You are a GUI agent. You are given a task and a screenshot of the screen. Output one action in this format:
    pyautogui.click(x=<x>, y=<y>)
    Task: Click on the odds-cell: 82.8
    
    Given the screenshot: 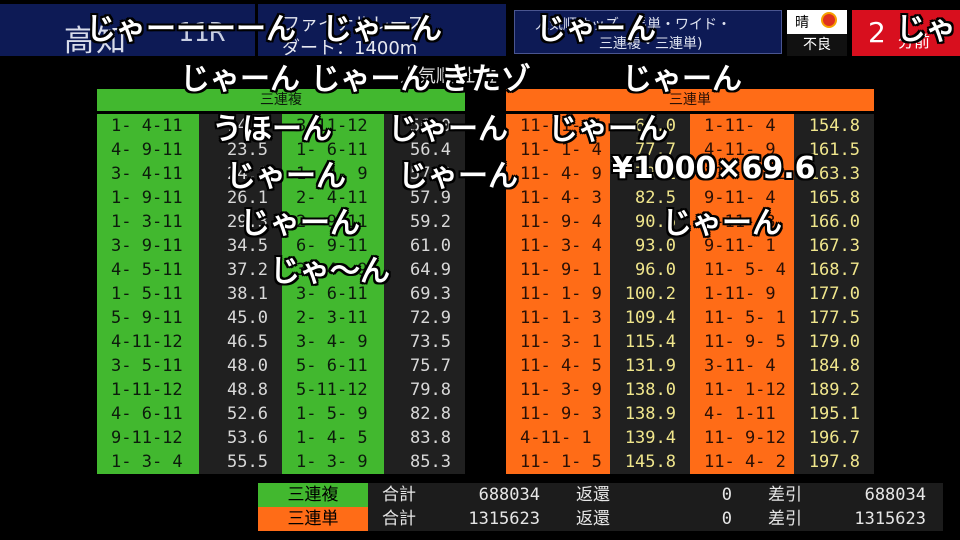 What is the action you would take?
    pyautogui.click(x=424, y=414)
    